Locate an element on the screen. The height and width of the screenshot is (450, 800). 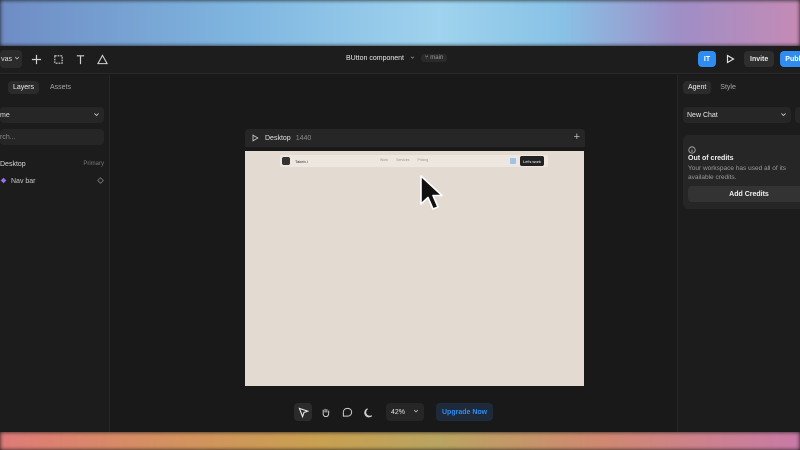
project-title-group: BUtton component ⑂ main is located at coordinates (397, 58).